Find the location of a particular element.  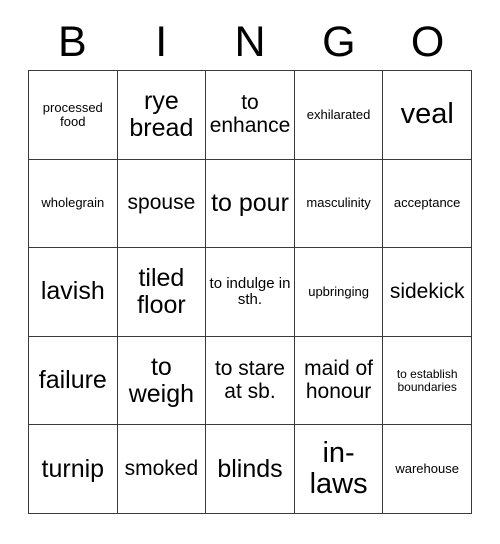

bingo-cell: to stare at sb. is located at coordinates (250, 381).